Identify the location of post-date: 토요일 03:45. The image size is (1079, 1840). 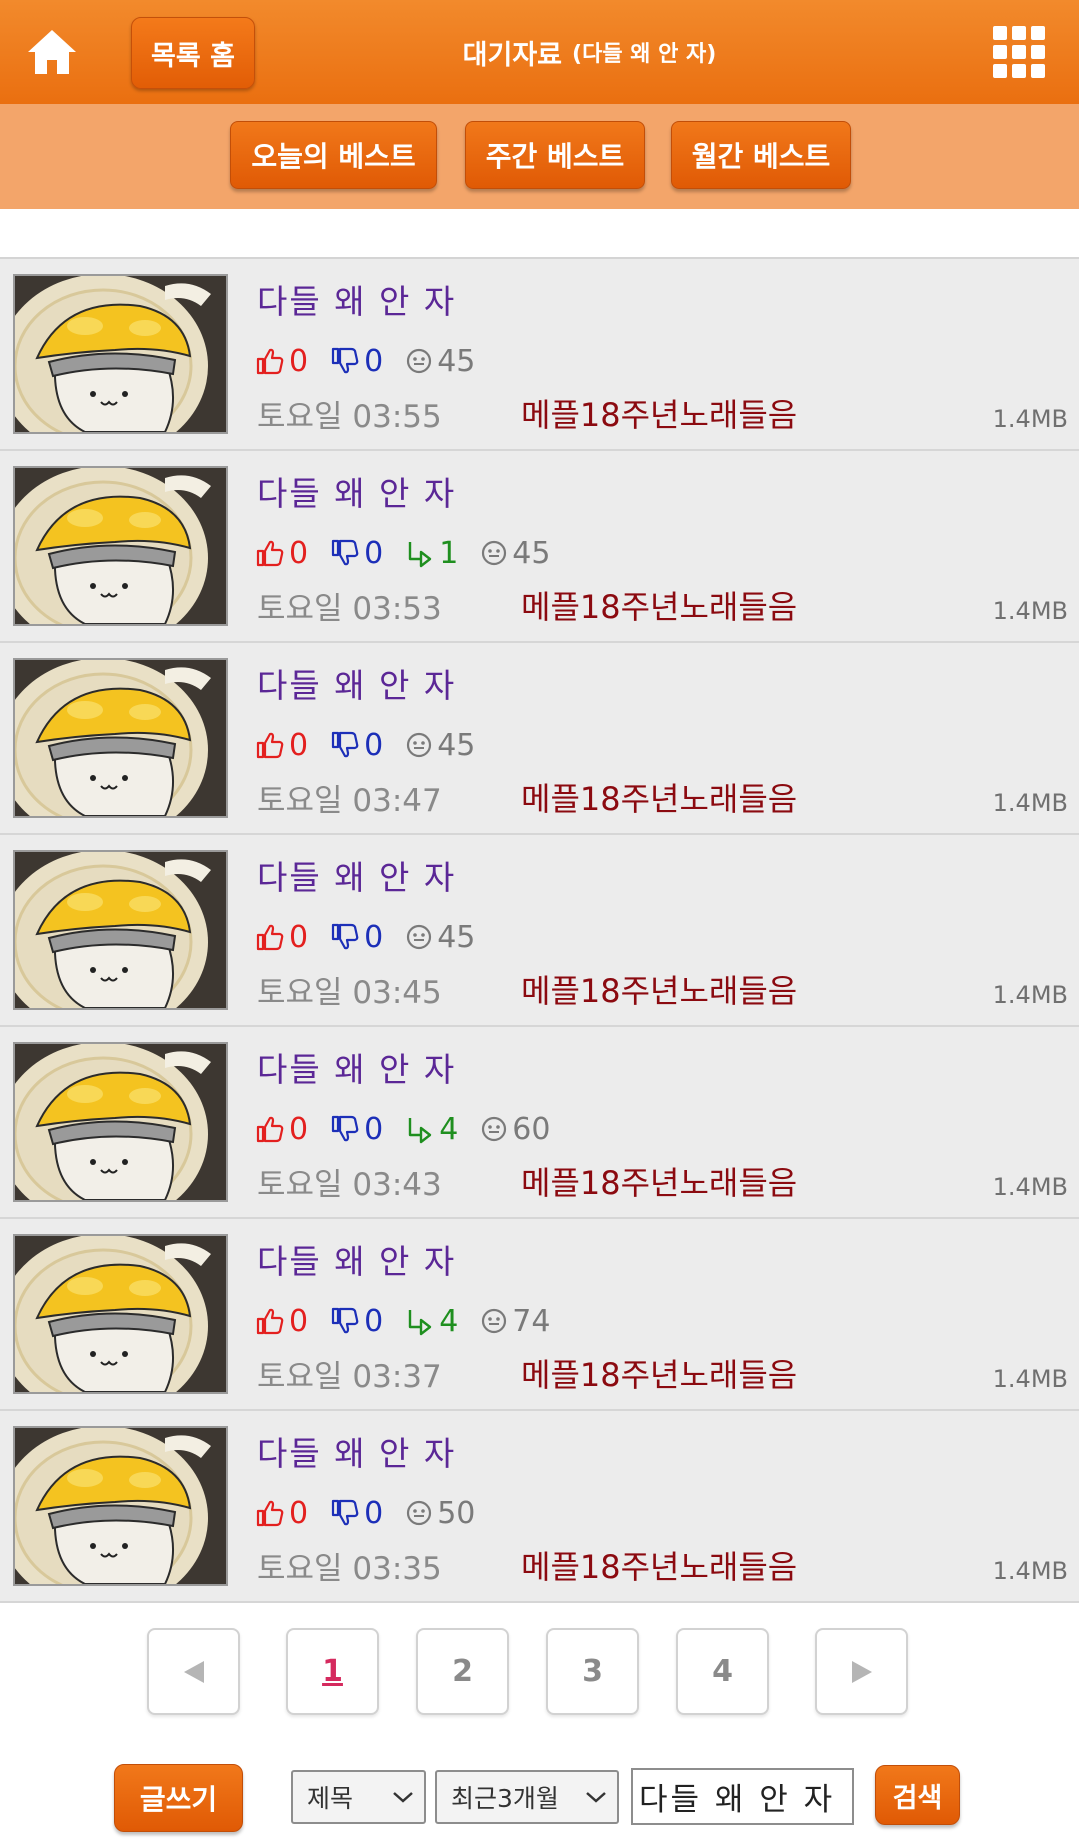
(349, 993).